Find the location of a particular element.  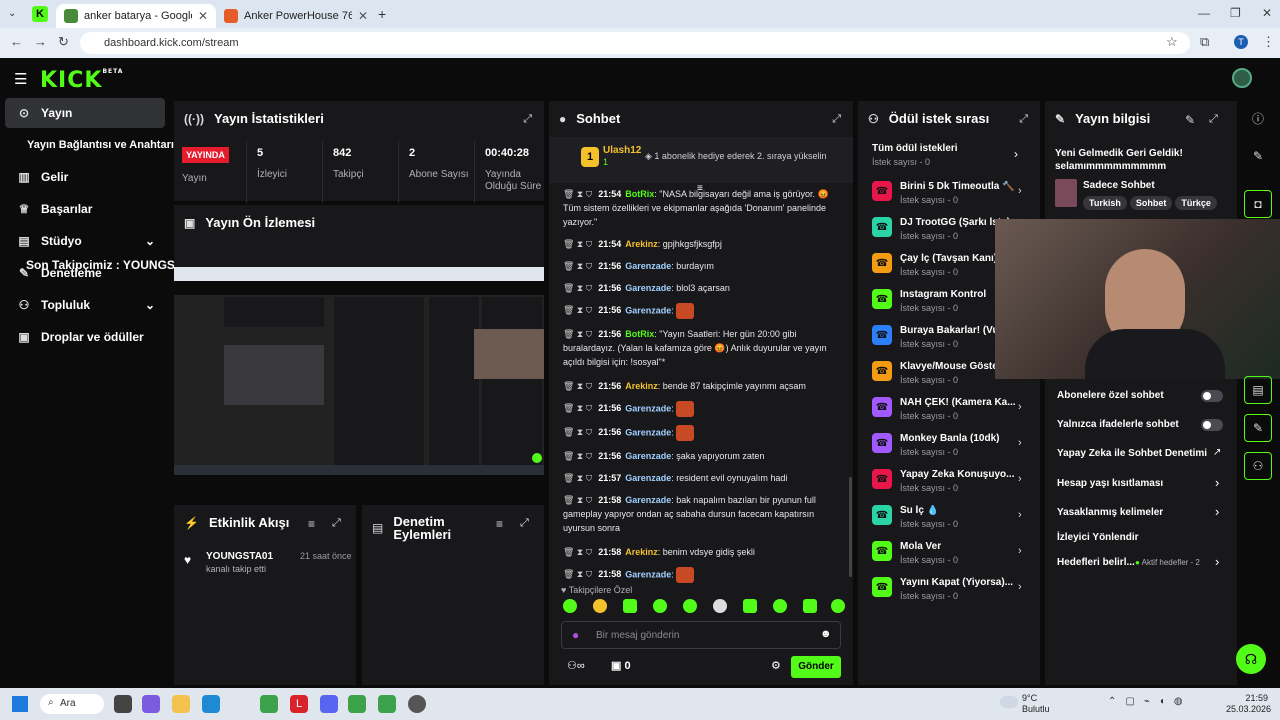

message-user: BotRix is located at coordinates (639, 194).